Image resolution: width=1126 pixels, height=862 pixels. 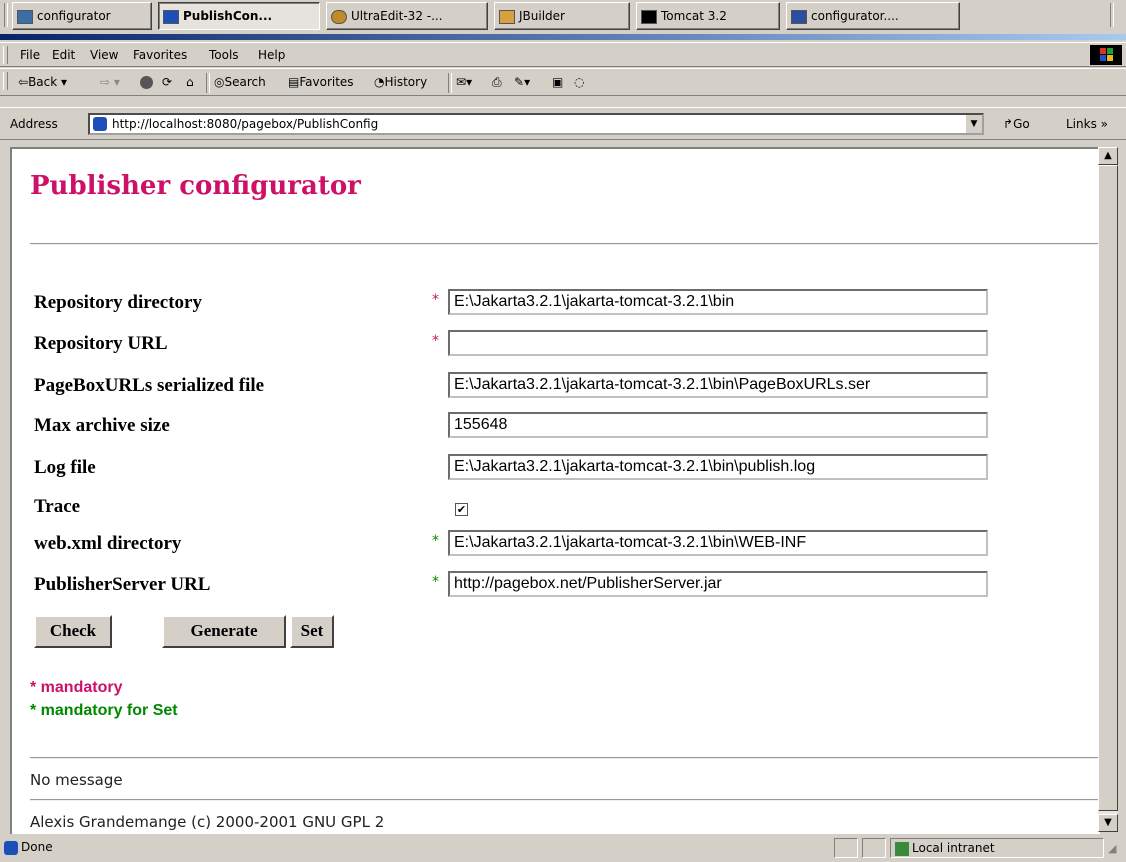 What do you see at coordinates (321, 82) in the screenshot?
I see `favorites-button: ▤Favorites` at bounding box center [321, 82].